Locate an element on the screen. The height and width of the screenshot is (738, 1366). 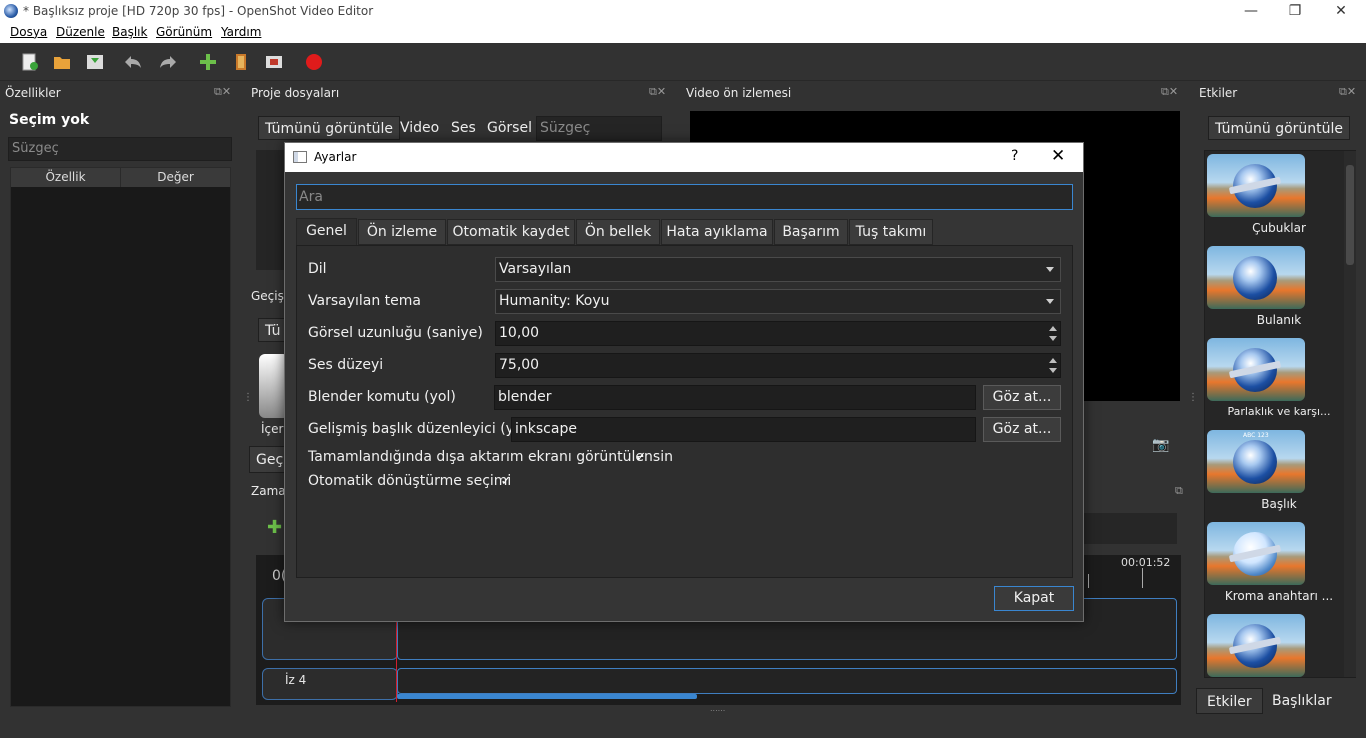
close-icon: ✕ is located at coordinates (1058, 156).